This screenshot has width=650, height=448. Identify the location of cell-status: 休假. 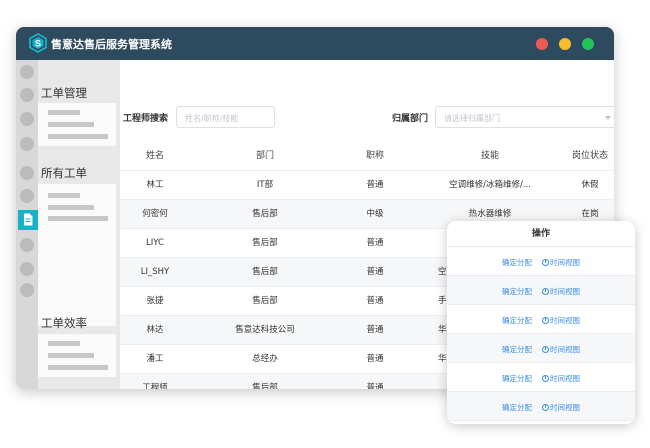
(590, 185).